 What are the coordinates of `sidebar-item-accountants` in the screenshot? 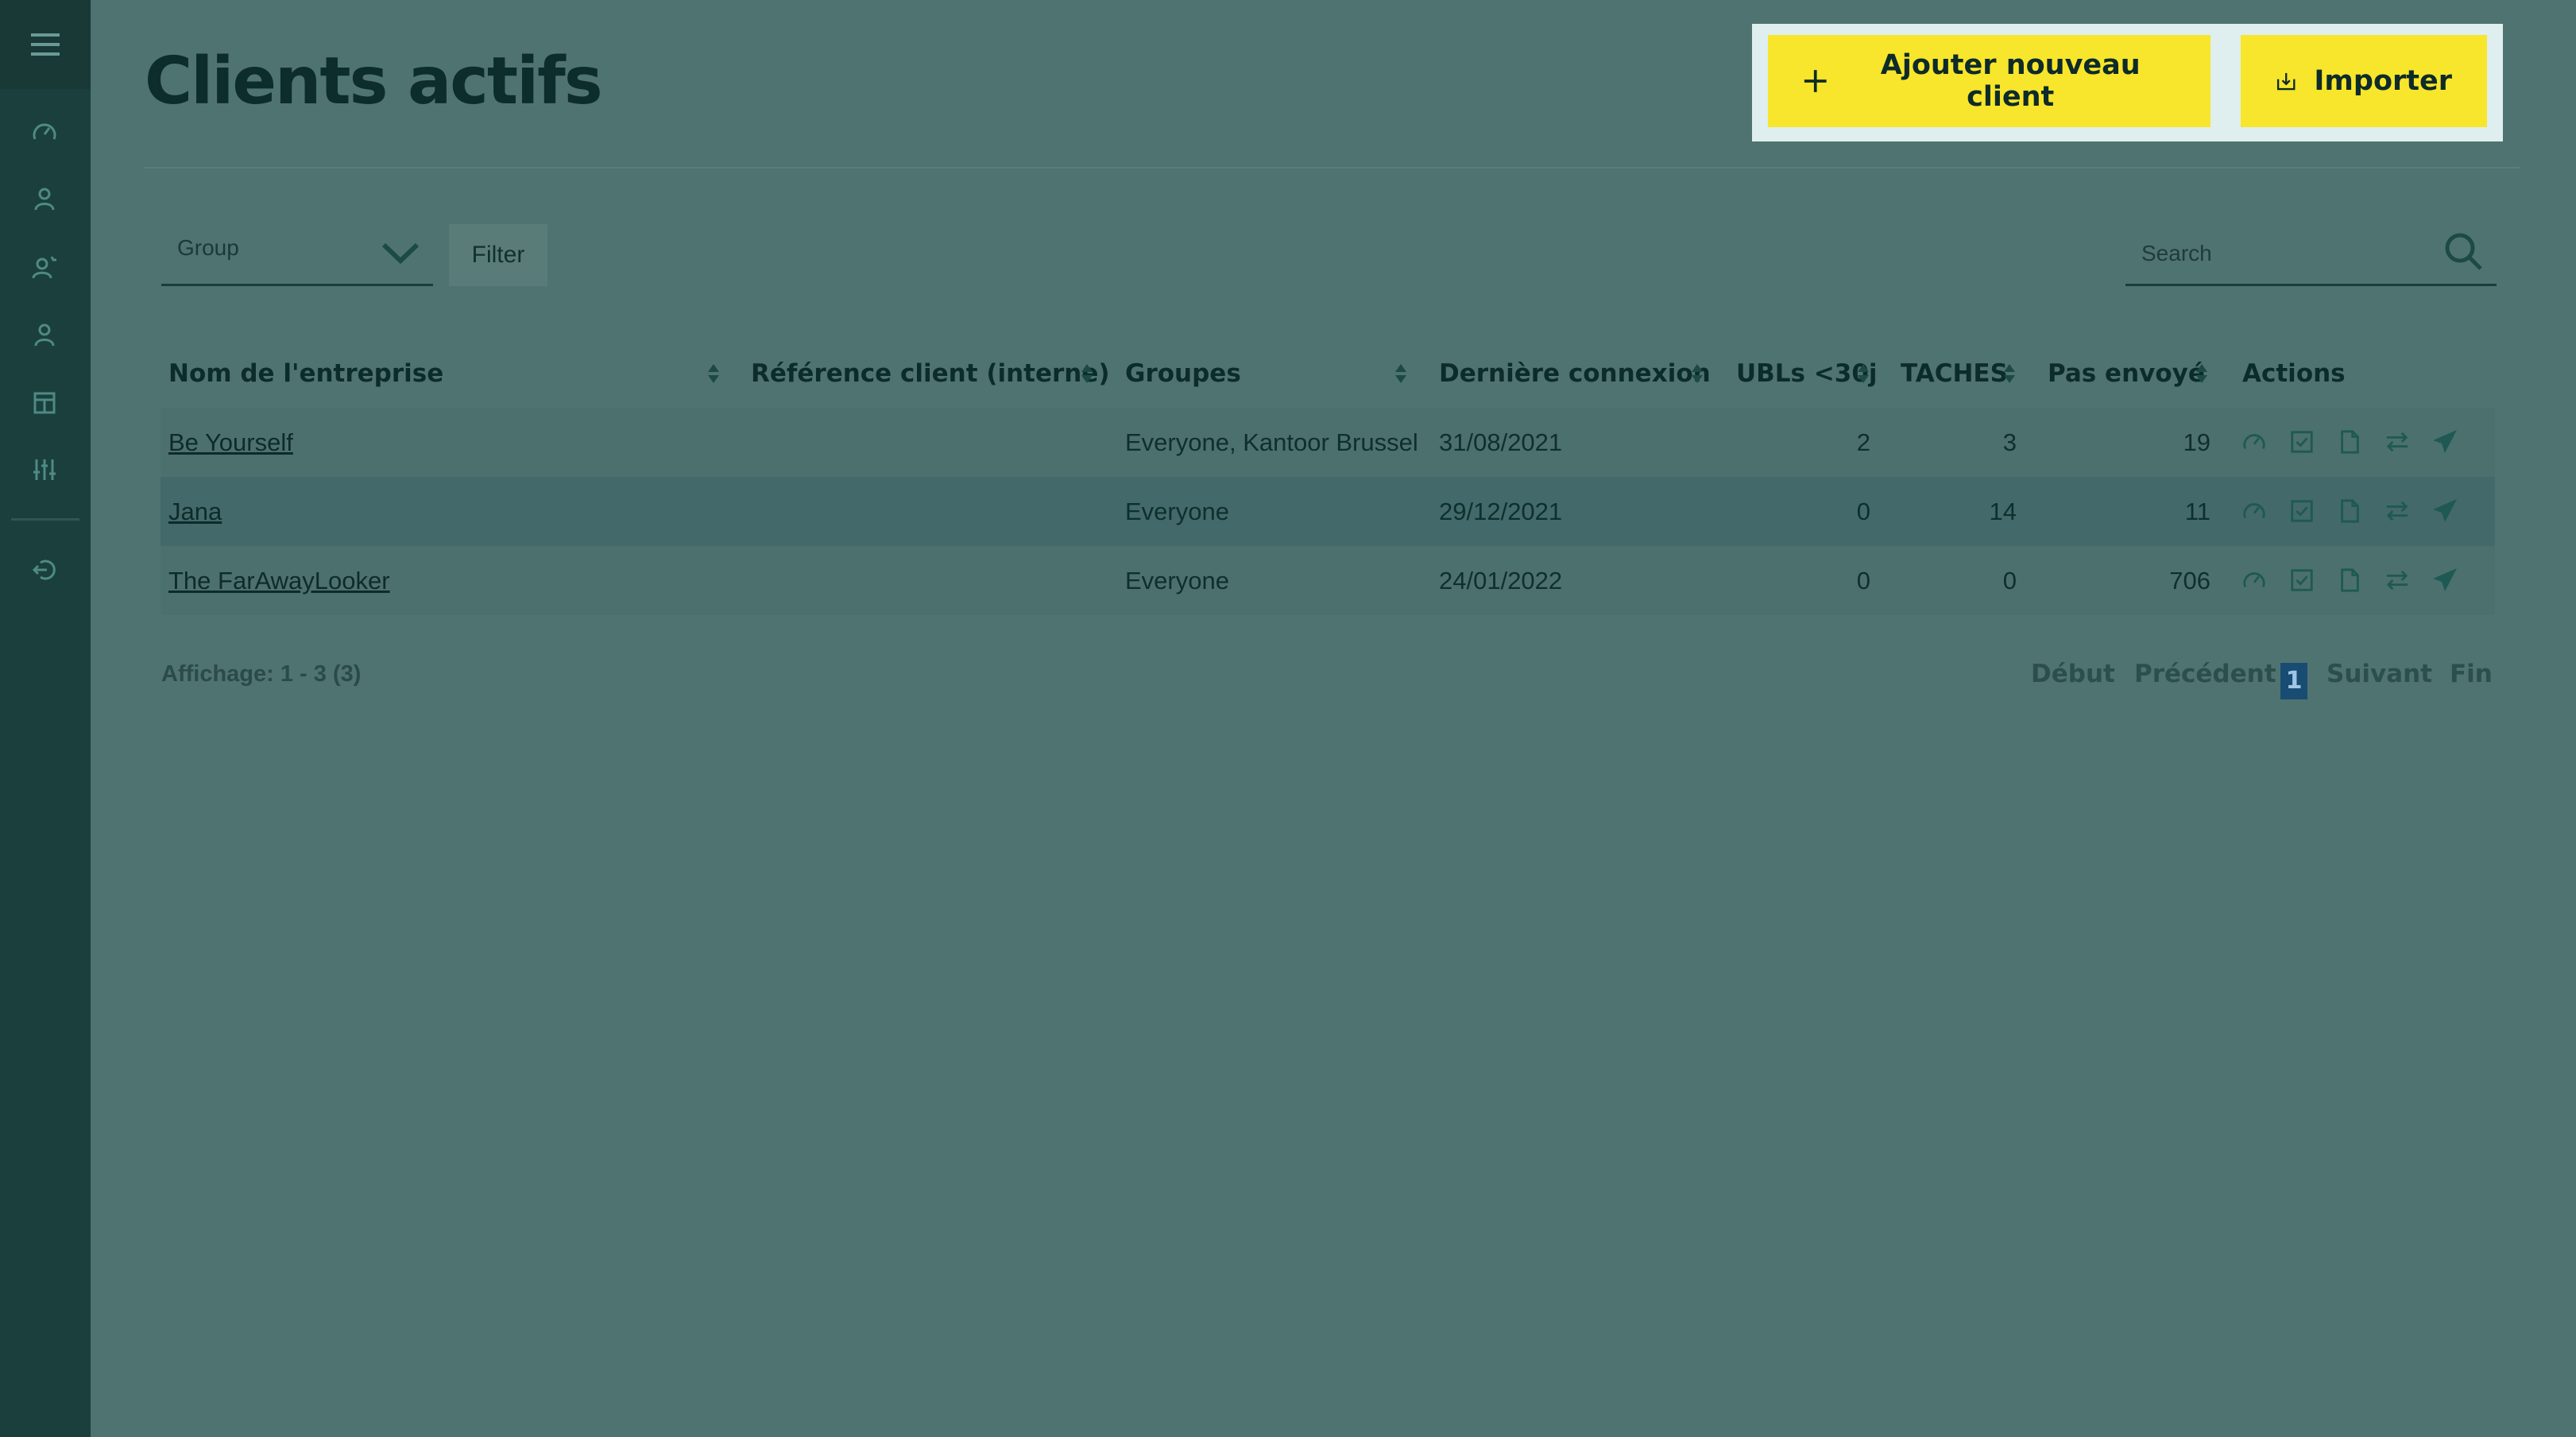 It's located at (44, 267).